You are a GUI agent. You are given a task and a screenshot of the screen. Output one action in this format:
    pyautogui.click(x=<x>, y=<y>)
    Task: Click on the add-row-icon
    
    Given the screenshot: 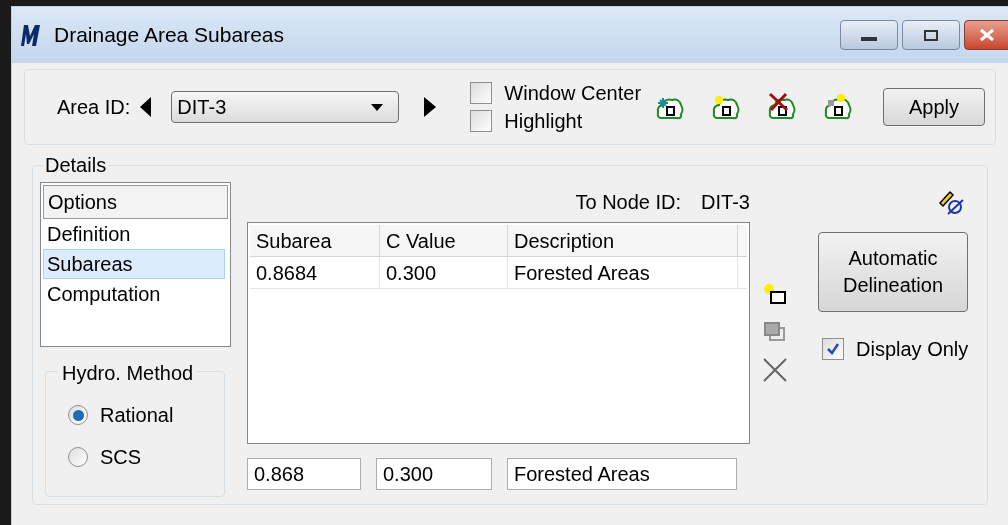 What is the action you would take?
    pyautogui.click(x=775, y=294)
    